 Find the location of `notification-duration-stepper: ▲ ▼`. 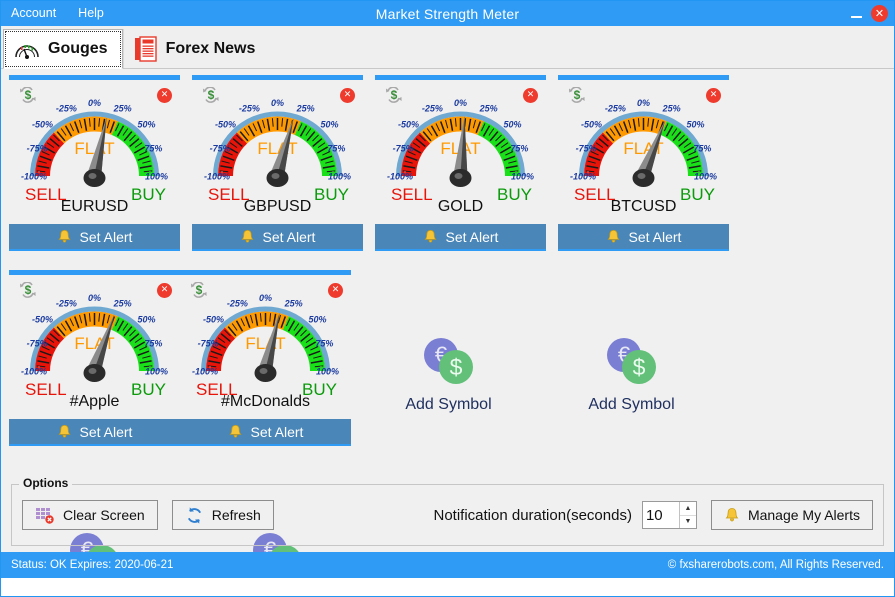

notification-duration-stepper: ▲ ▼ is located at coordinates (669, 515).